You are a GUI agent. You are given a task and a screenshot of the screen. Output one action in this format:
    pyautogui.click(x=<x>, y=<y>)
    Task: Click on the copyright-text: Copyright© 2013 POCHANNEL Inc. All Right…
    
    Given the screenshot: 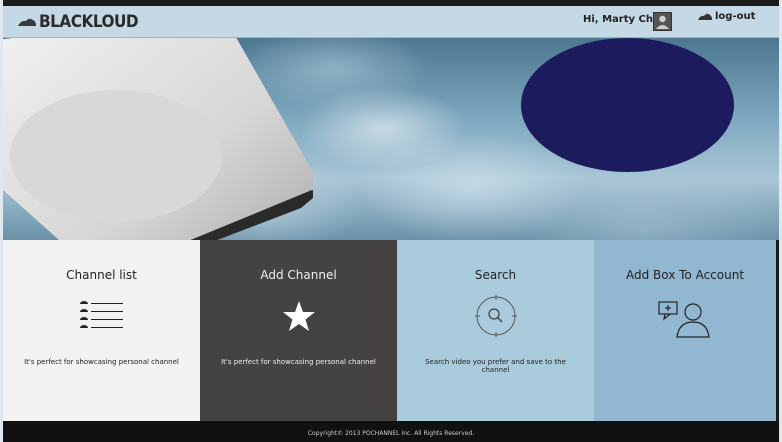 What is the action you would take?
    pyautogui.click(x=391, y=433)
    